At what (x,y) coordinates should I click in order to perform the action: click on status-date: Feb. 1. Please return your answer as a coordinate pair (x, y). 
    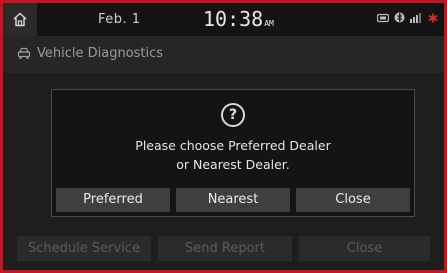
    Looking at the image, I should click on (119, 19).